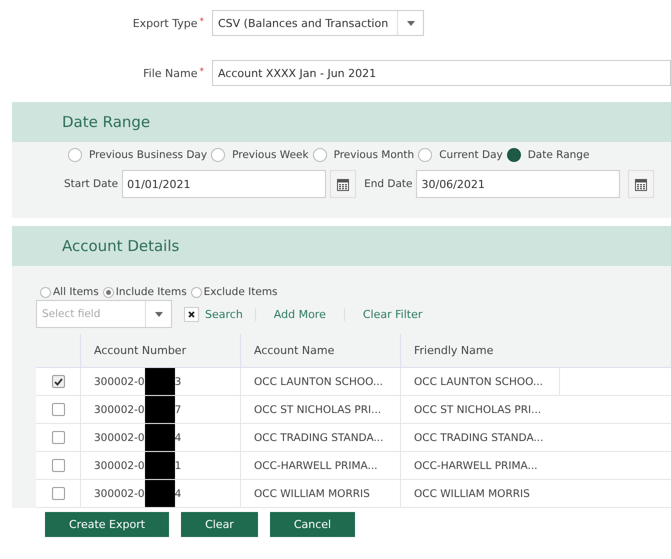 Image resolution: width=671 pixels, height=559 pixels. I want to click on filter-link: Add More, so click(299, 314).